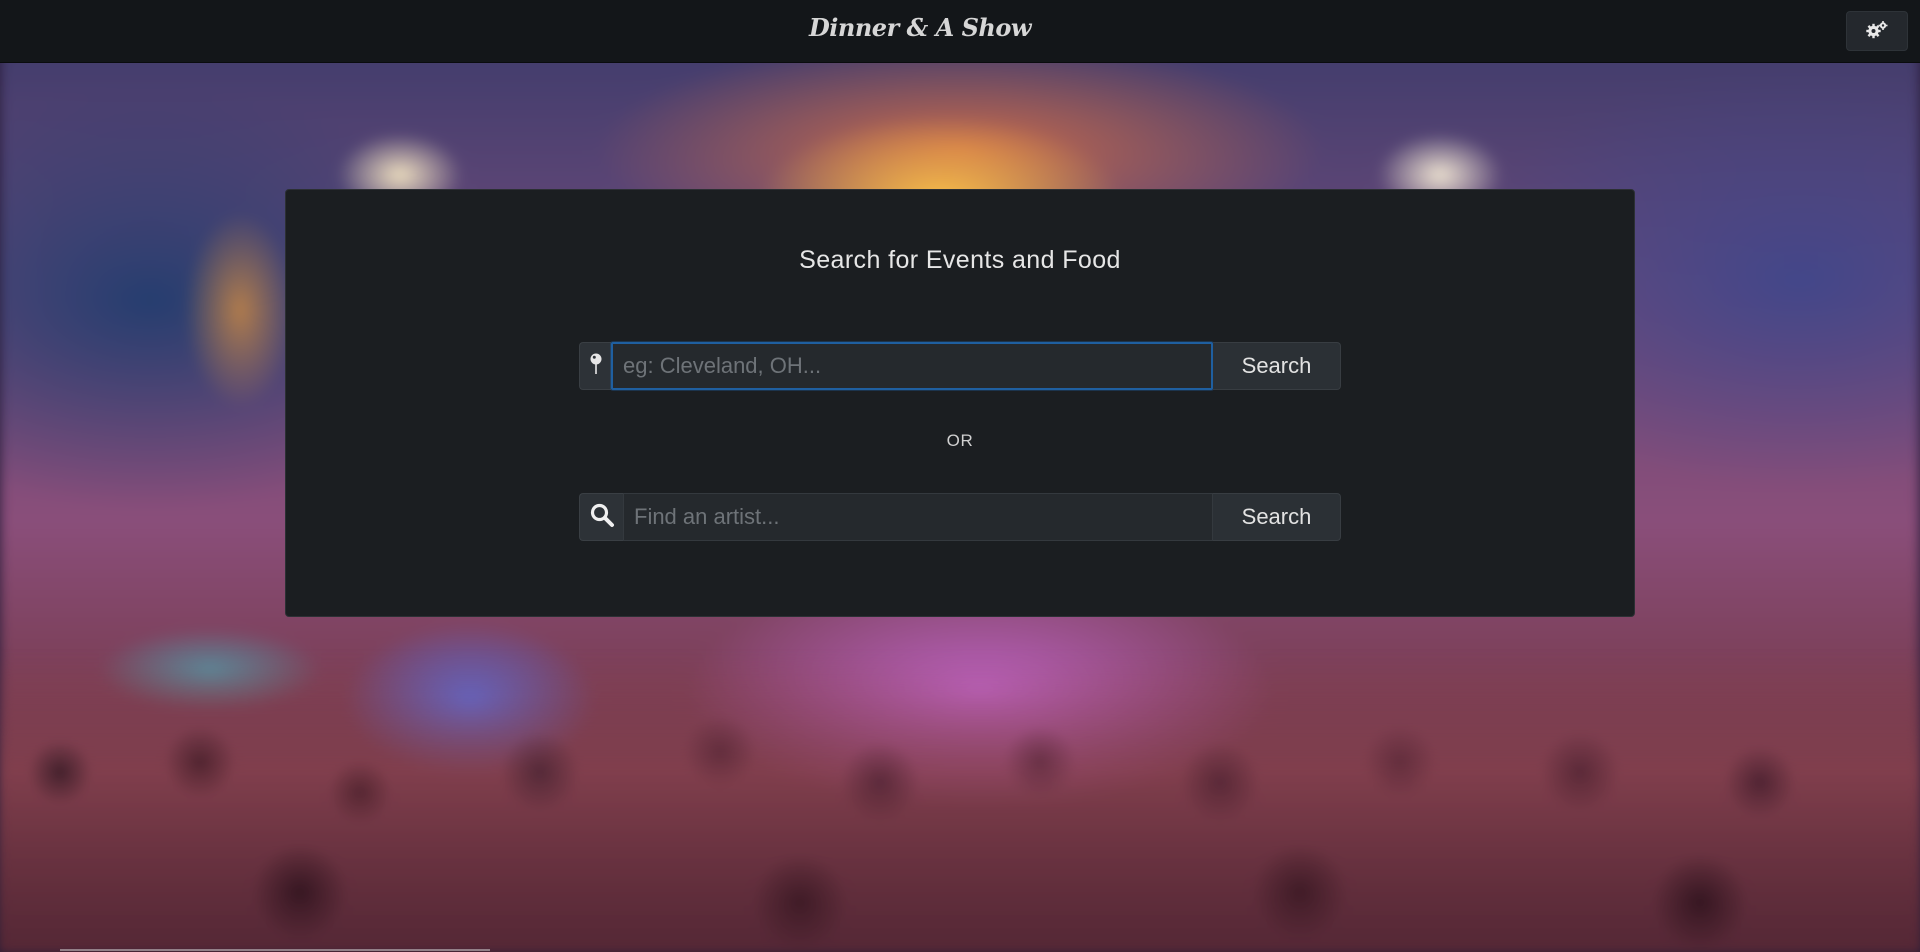 This screenshot has width=1920, height=952. I want to click on location-search-button: Search, so click(1277, 366).